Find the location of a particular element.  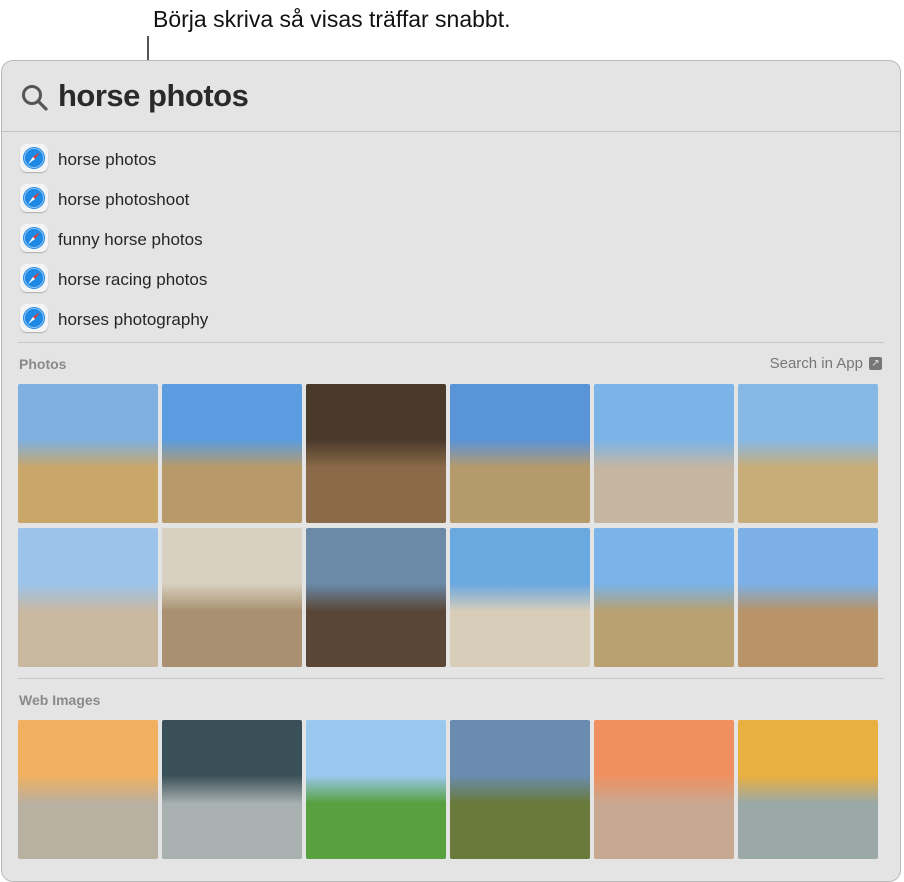

callout-text: Börja skriva så visas träffar snabbt. is located at coordinates (332, 19).